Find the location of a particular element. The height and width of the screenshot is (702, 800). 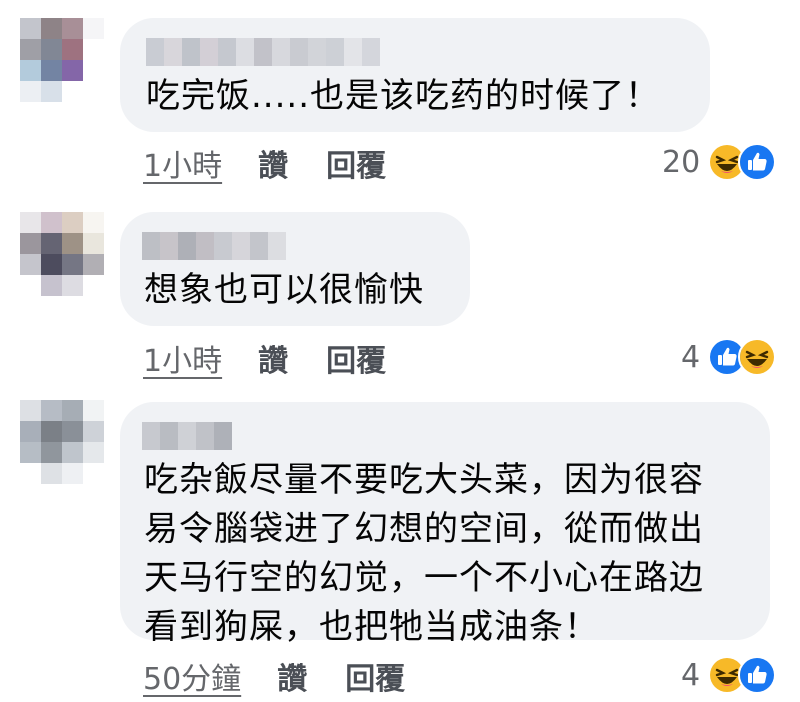

comment-text: 吃完饭.....也是该吃药的时候了！ is located at coordinates (403, 96).